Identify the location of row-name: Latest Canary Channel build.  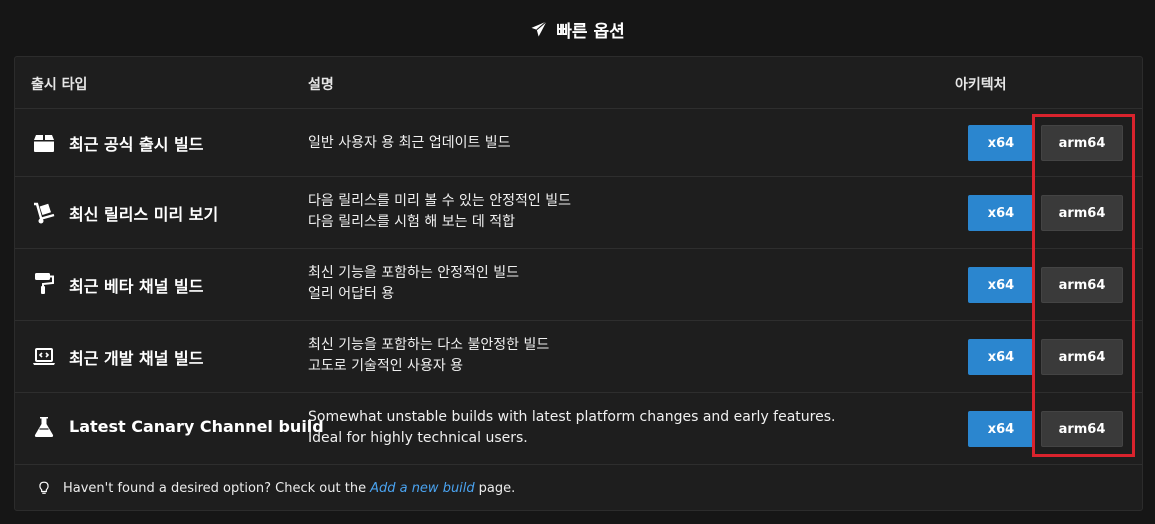
(196, 426).